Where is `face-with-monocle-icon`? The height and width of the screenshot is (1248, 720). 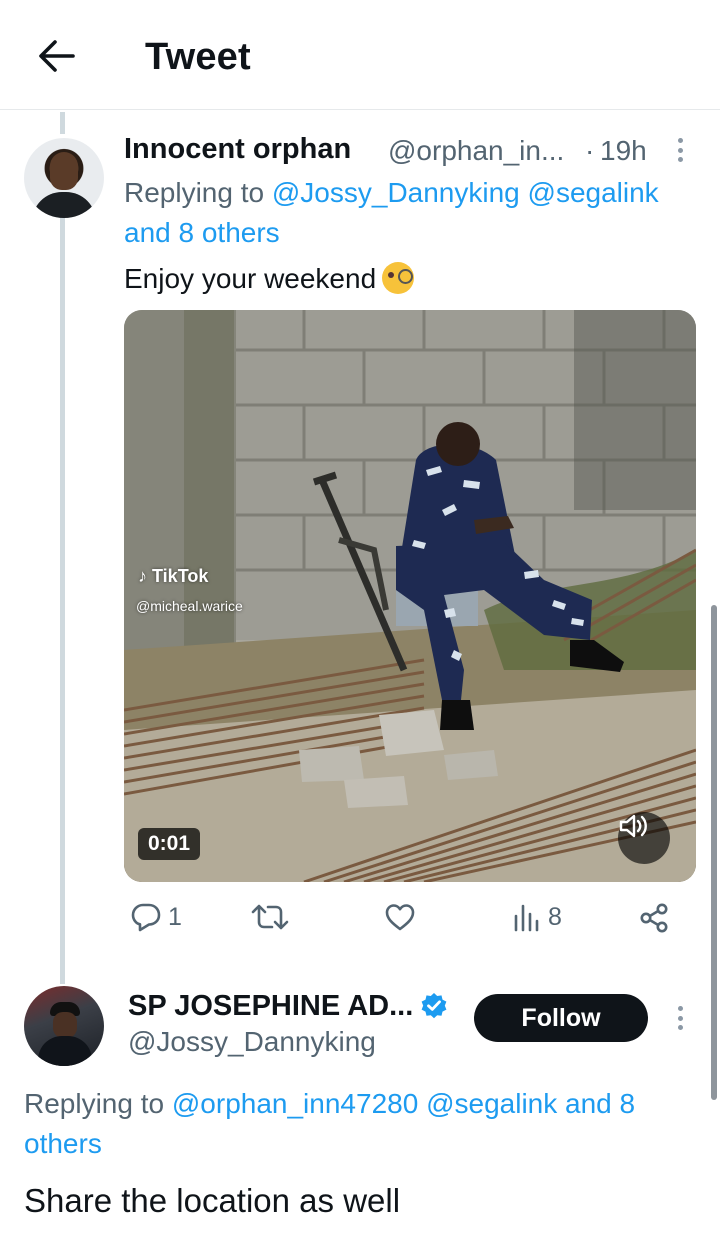 face-with-monocle-icon is located at coordinates (398, 278).